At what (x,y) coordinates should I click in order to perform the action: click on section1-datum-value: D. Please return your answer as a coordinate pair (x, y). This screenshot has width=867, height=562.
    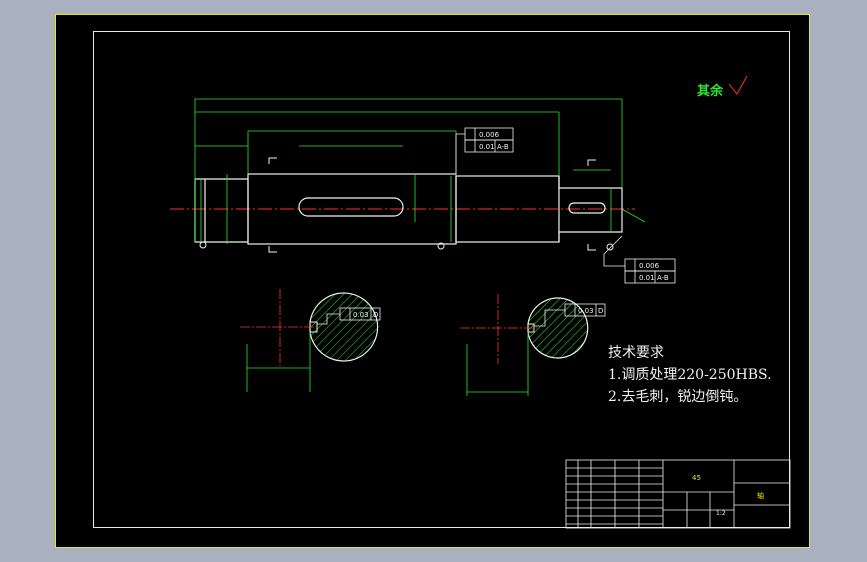
    Looking at the image, I should click on (375, 315).